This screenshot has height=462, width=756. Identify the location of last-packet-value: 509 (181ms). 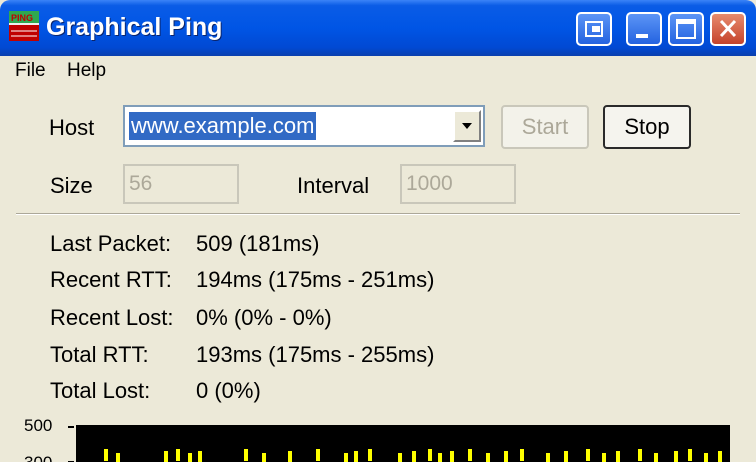
(258, 243).